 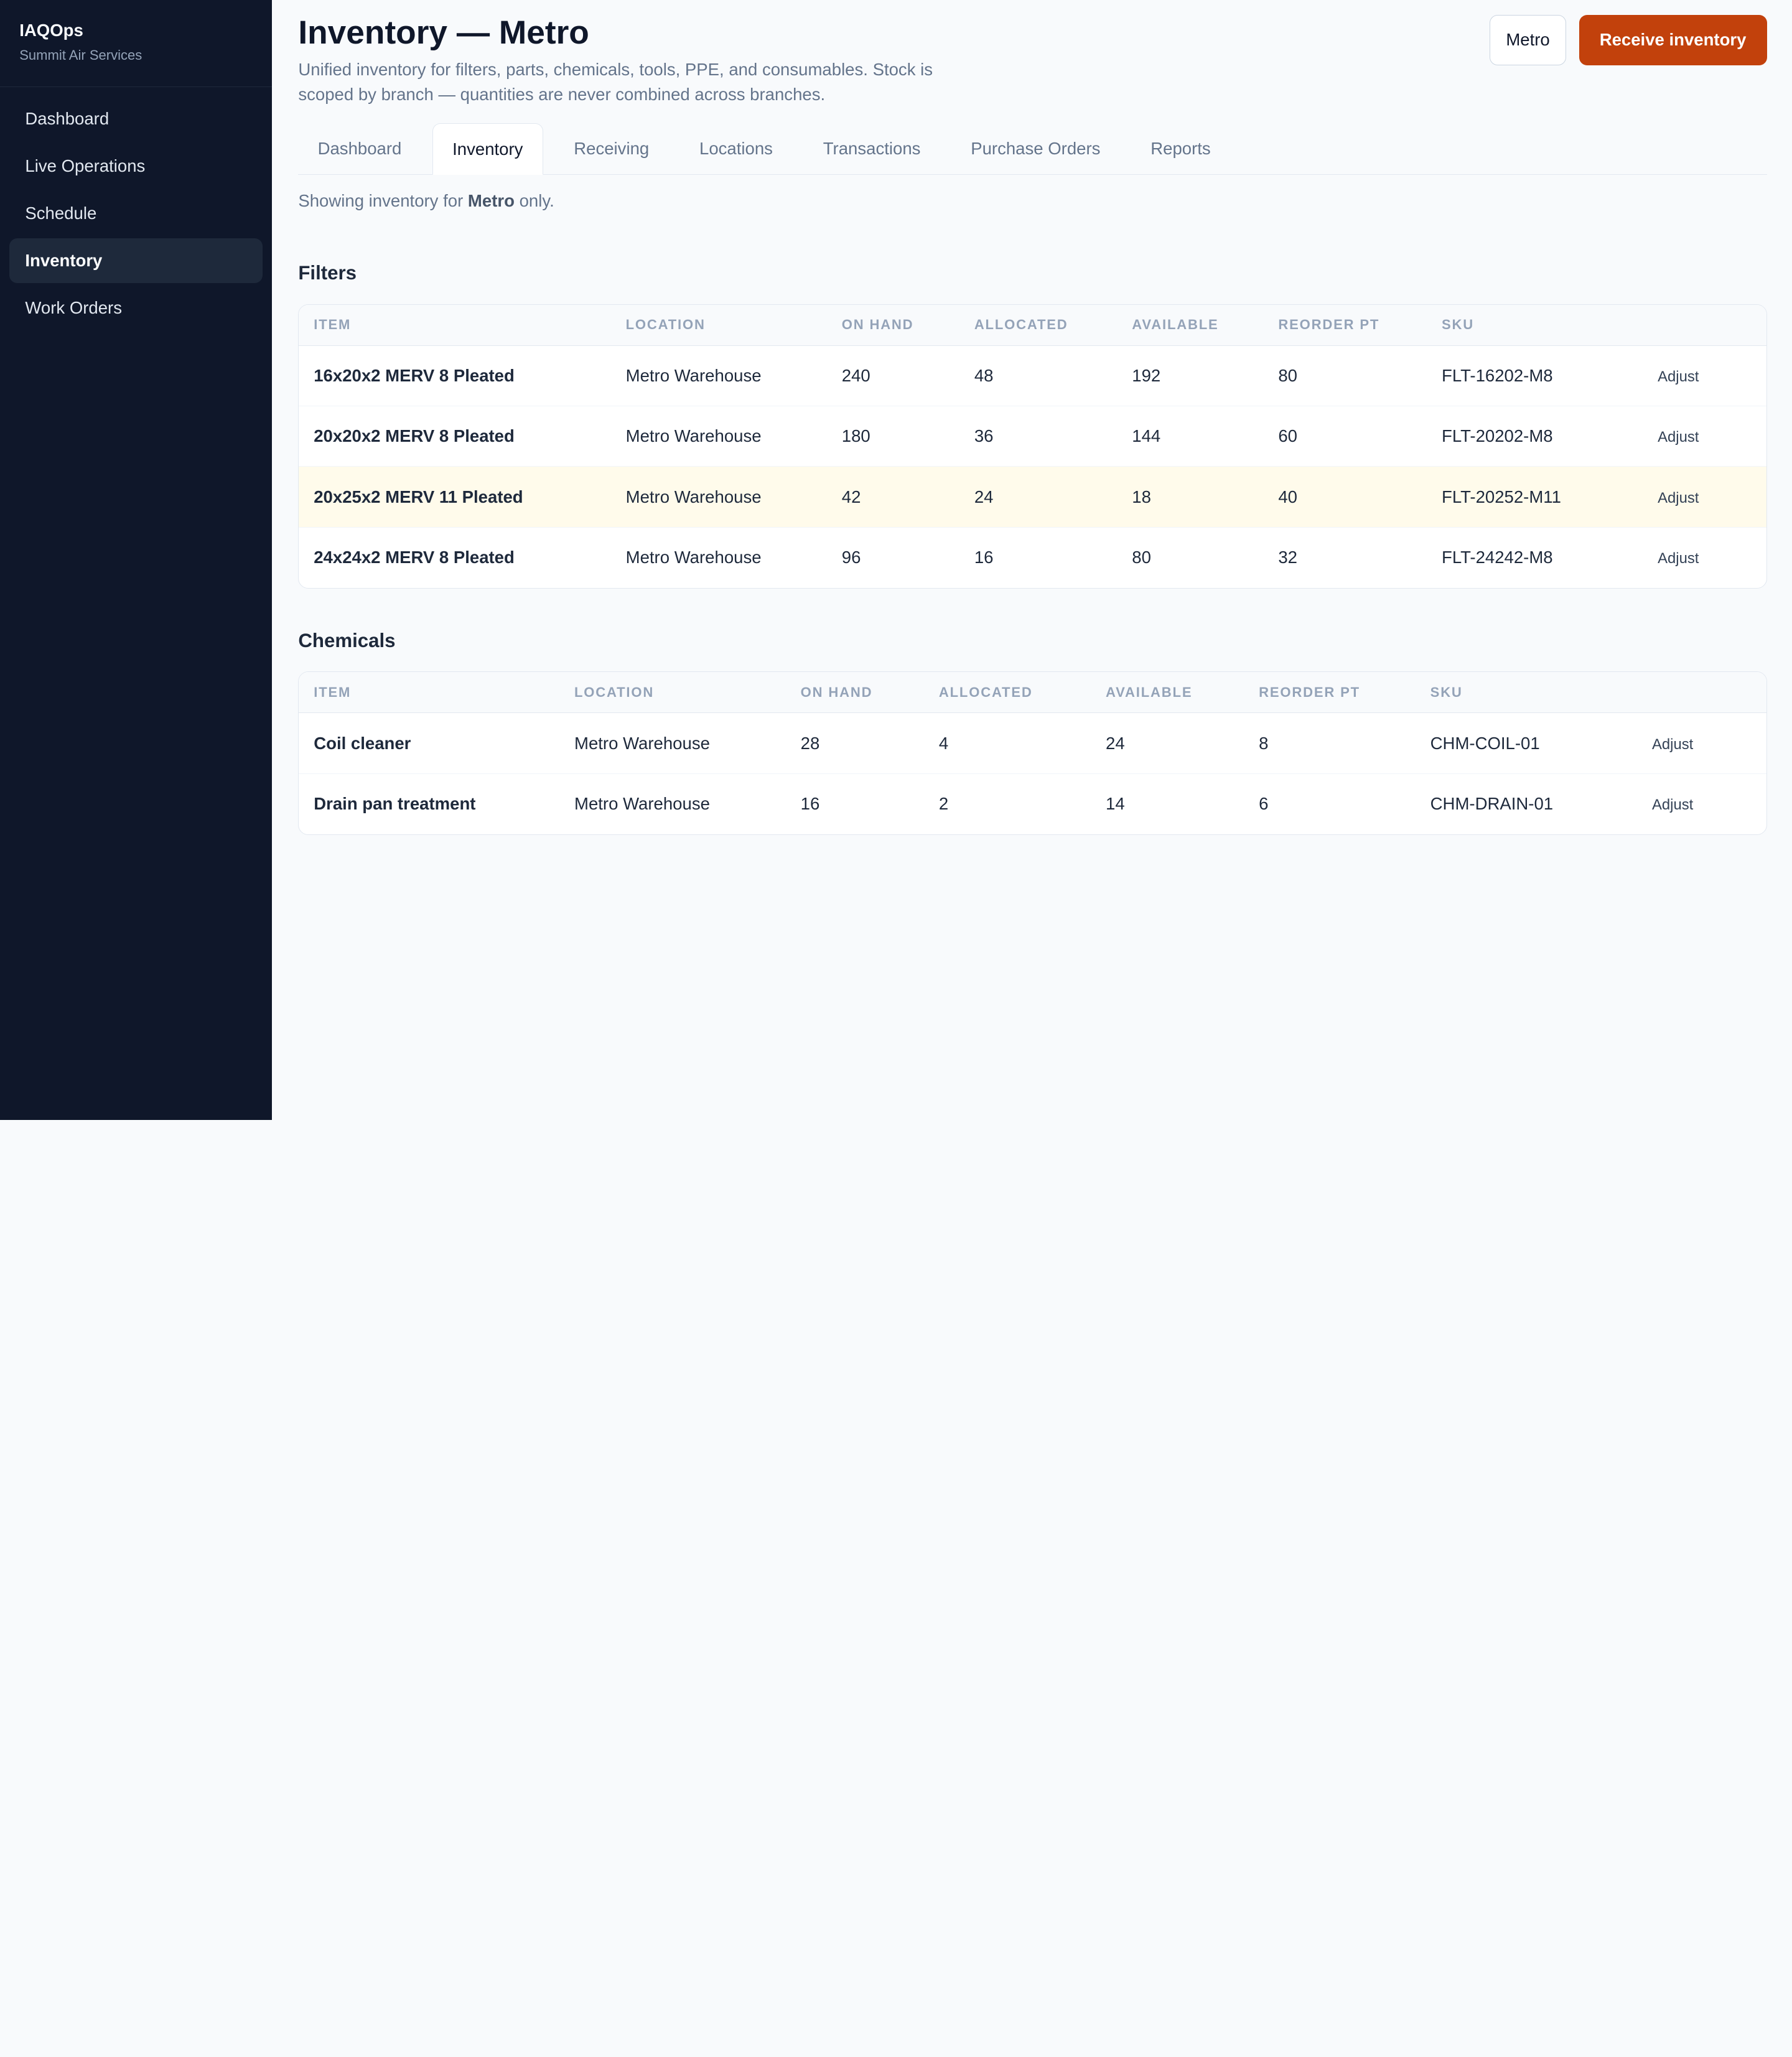 What do you see at coordinates (1497, 557) in the screenshot?
I see `cell-sku: FLT-24242-M8` at bounding box center [1497, 557].